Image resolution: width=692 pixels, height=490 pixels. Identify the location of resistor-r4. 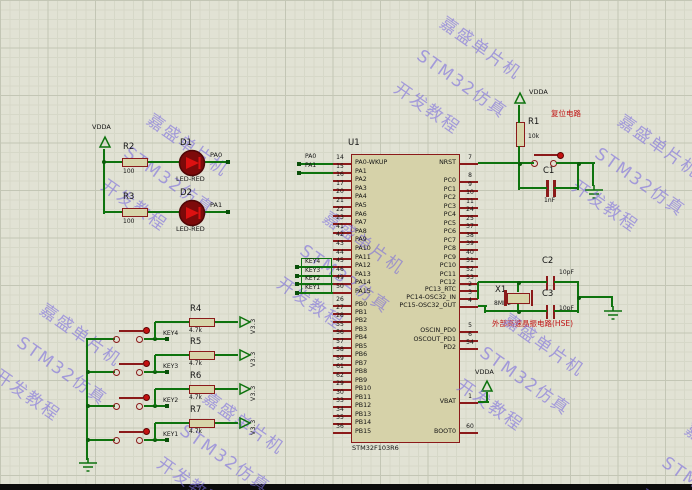
(202, 322).